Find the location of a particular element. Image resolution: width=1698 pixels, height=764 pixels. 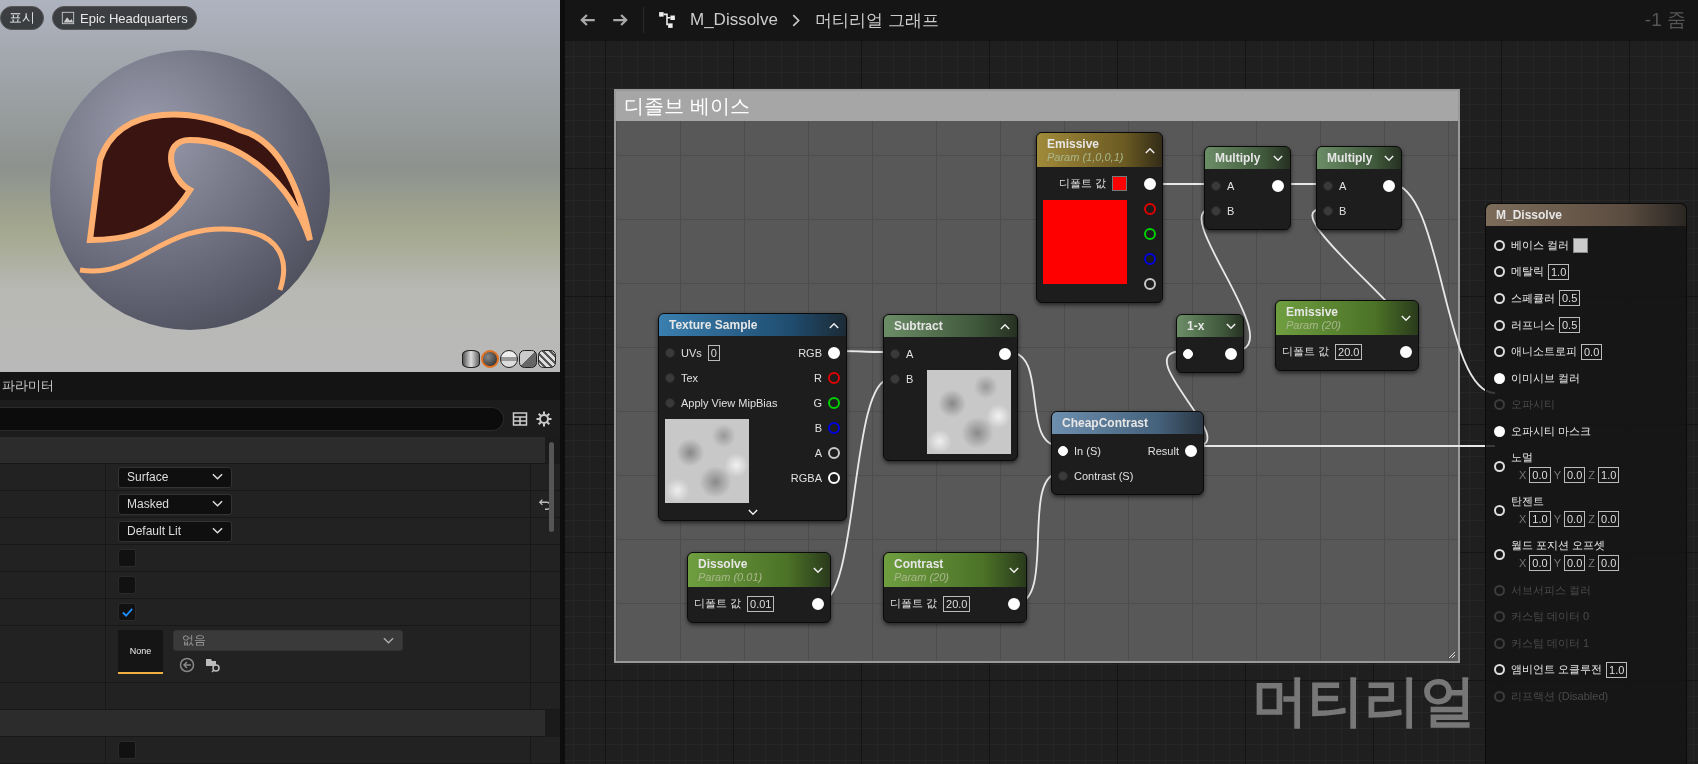

image-icon is located at coordinates (68, 18).